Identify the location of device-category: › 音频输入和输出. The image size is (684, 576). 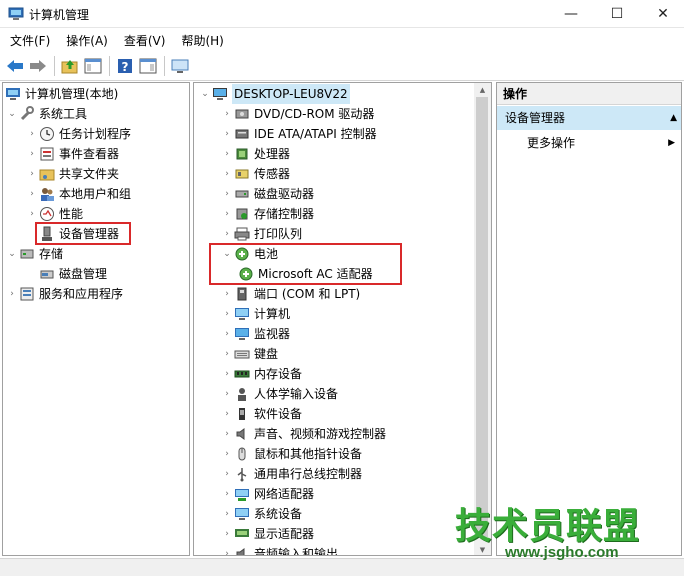
(279, 550).